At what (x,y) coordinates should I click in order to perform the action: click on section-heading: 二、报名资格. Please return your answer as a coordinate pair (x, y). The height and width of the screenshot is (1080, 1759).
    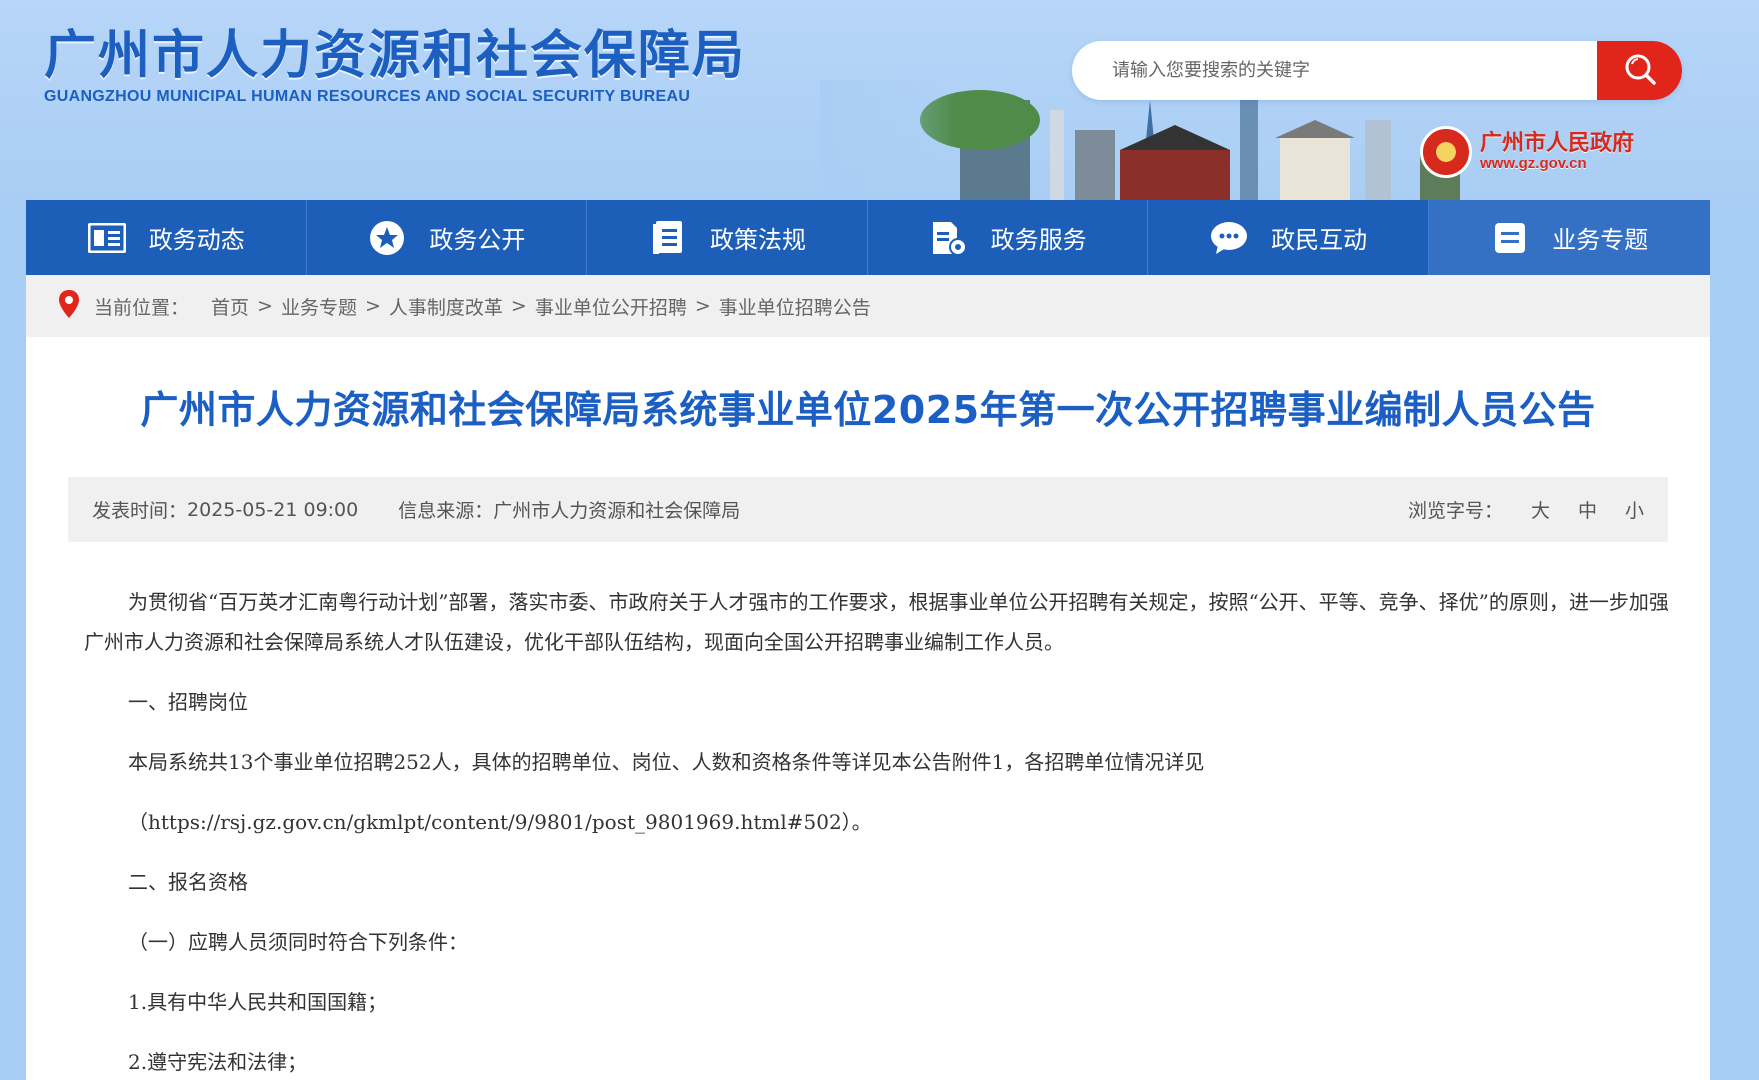
    Looking at the image, I should click on (188, 882).